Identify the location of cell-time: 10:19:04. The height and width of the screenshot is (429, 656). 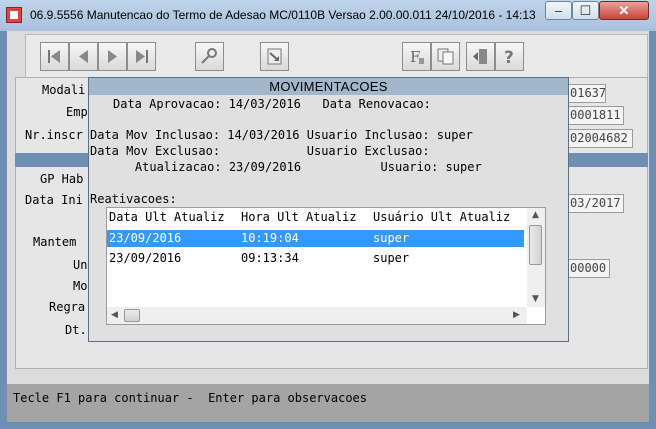
(270, 238).